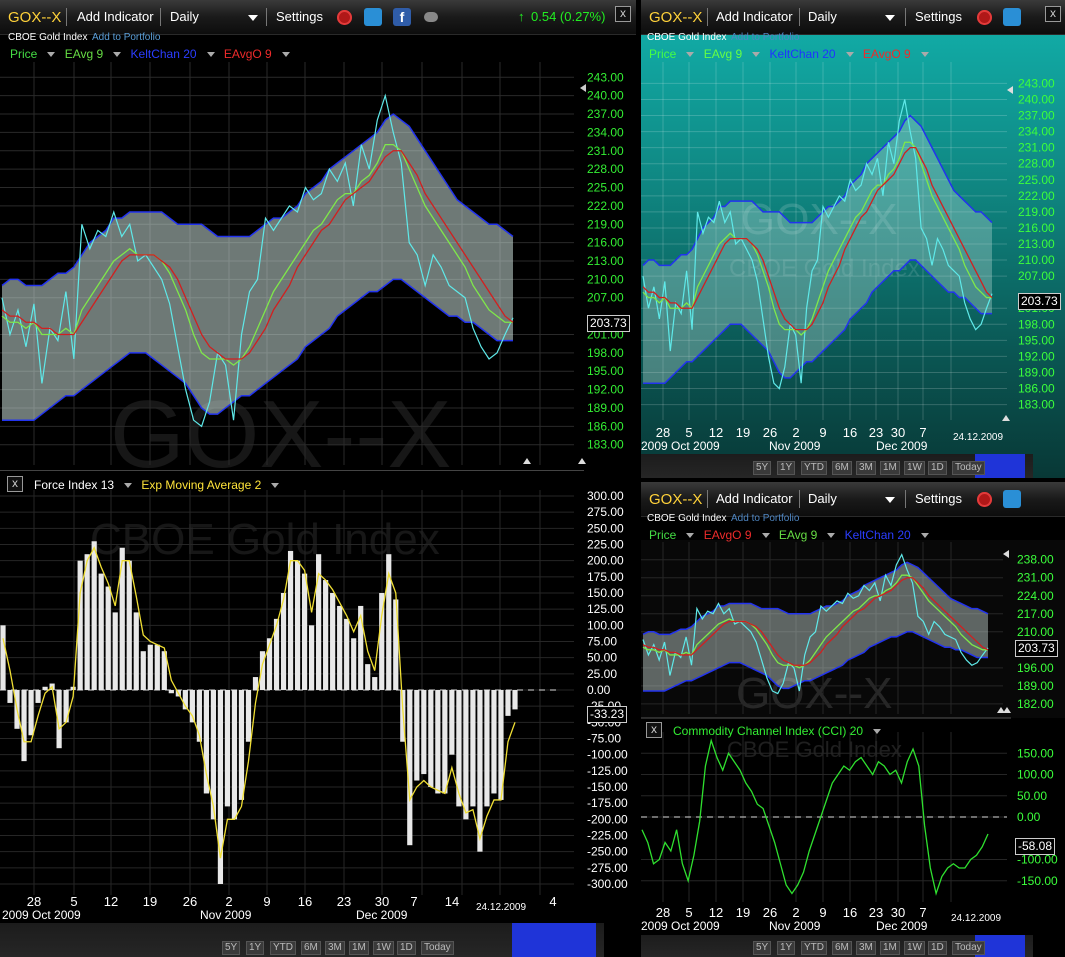  I want to click on y-tick-label: -300.00, so click(607, 884).